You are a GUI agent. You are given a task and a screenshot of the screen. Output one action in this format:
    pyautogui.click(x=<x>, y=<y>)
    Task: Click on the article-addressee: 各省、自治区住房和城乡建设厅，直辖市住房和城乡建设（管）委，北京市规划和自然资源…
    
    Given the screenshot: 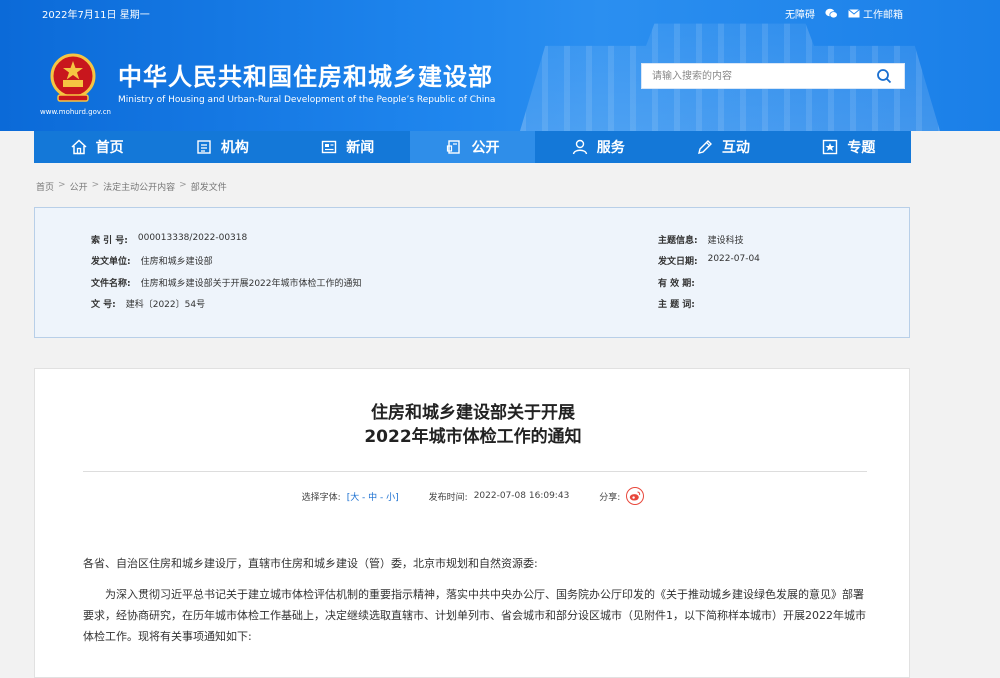 What is the action you would take?
    pyautogui.click(x=310, y=563)
    